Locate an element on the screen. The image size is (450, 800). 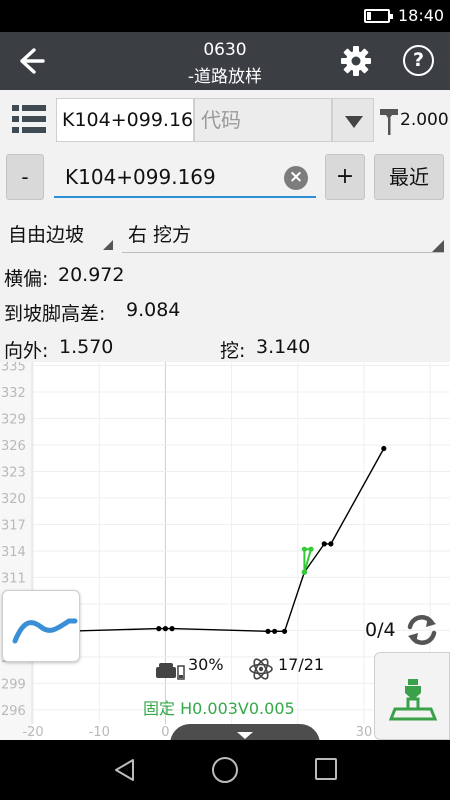
station-input: K104+099.169 is located at coordinates (185, 177).